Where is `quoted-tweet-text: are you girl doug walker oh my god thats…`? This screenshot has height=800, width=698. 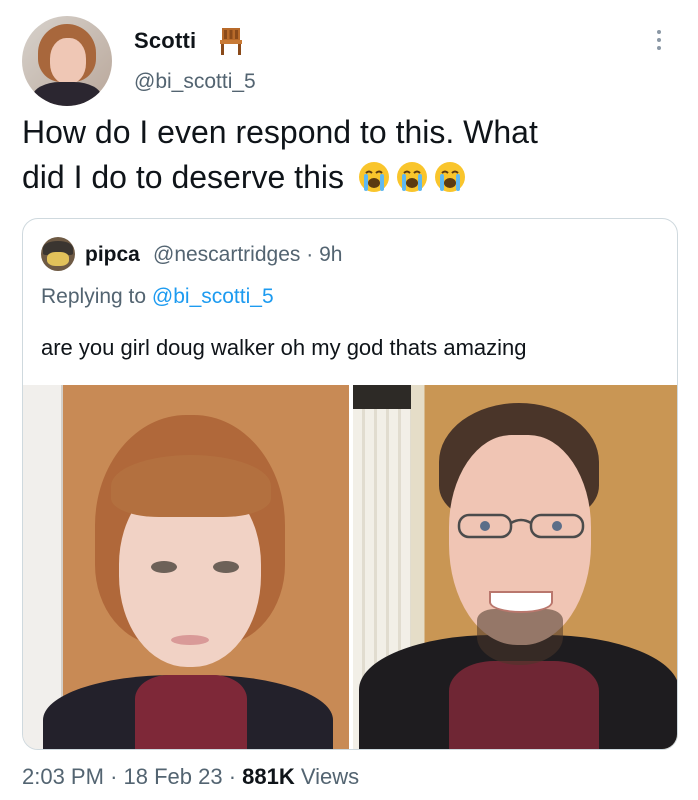
quoted-tweet-text: are you girl doug walker oh my god thats… is located at coordinates (284, 347).